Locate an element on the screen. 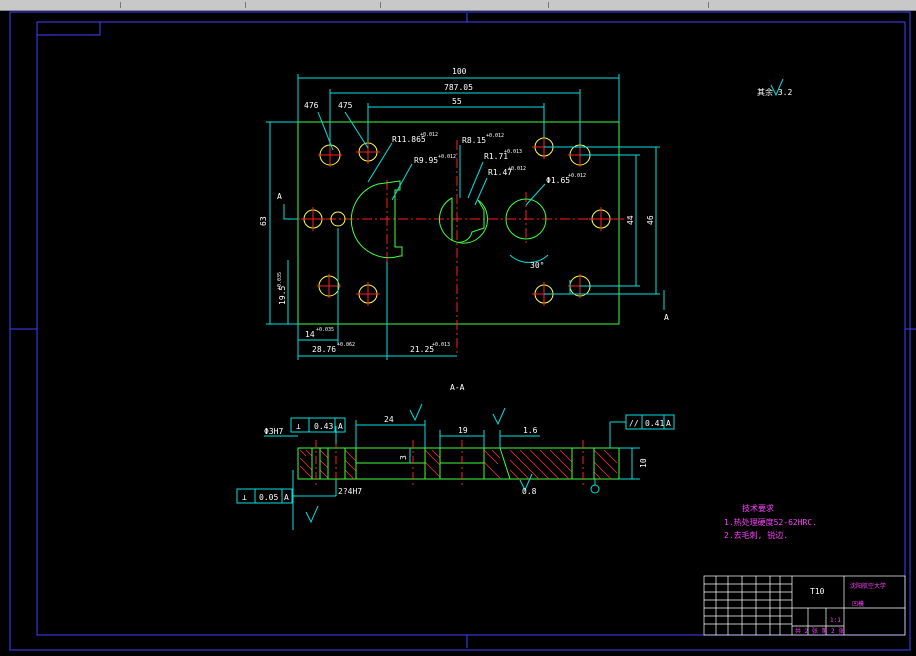 This screenshot has width=916, height=656. roughness-text-08: 0.8 is located at coordinates (529, 491).